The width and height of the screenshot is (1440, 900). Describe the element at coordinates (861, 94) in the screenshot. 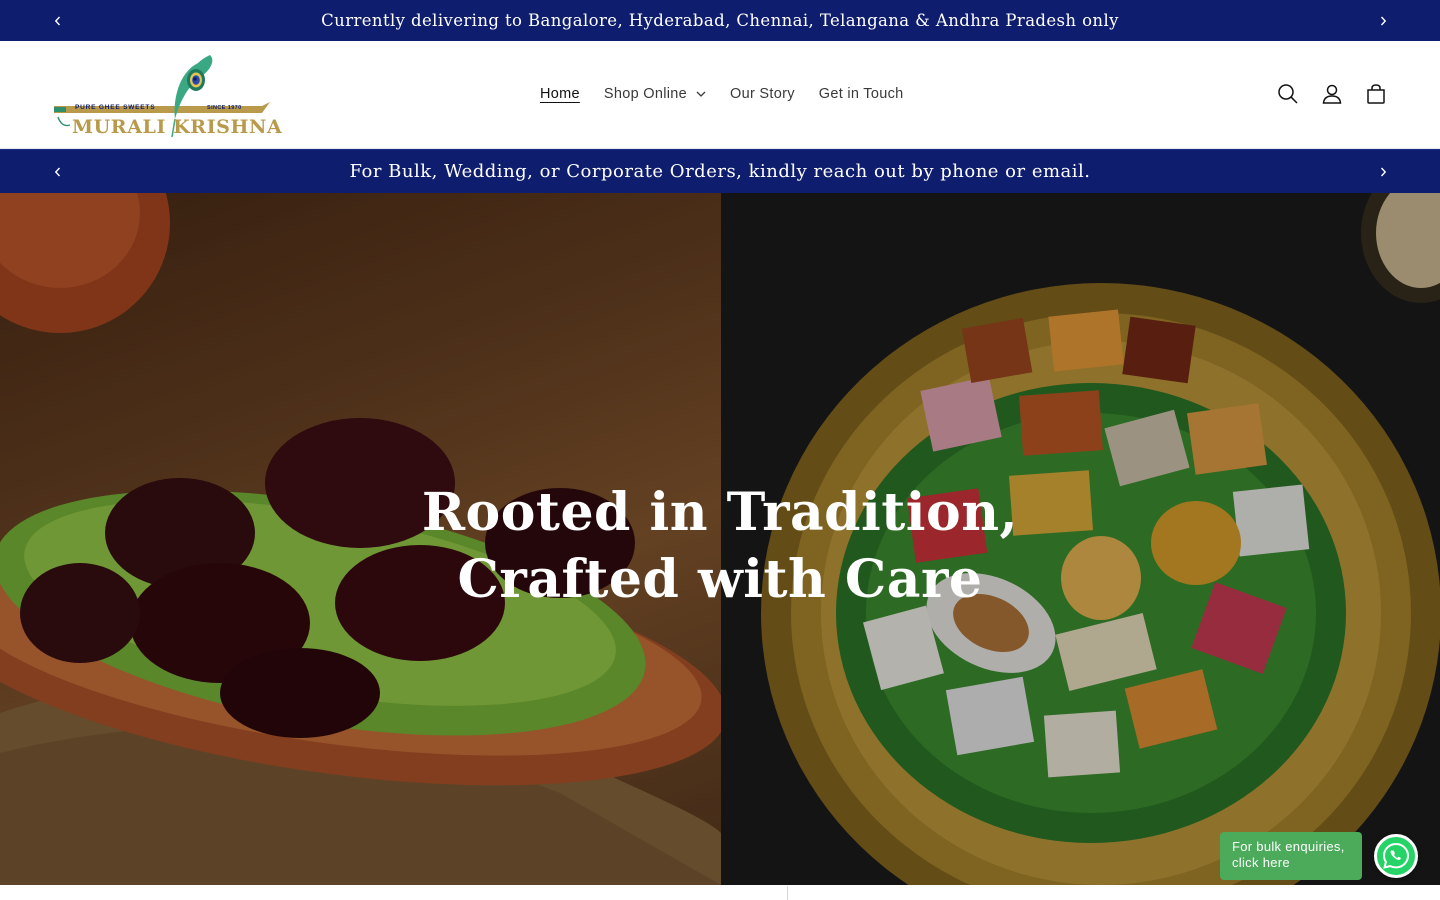

I see `nav-get-in-touch: Get in Touch` at that location.